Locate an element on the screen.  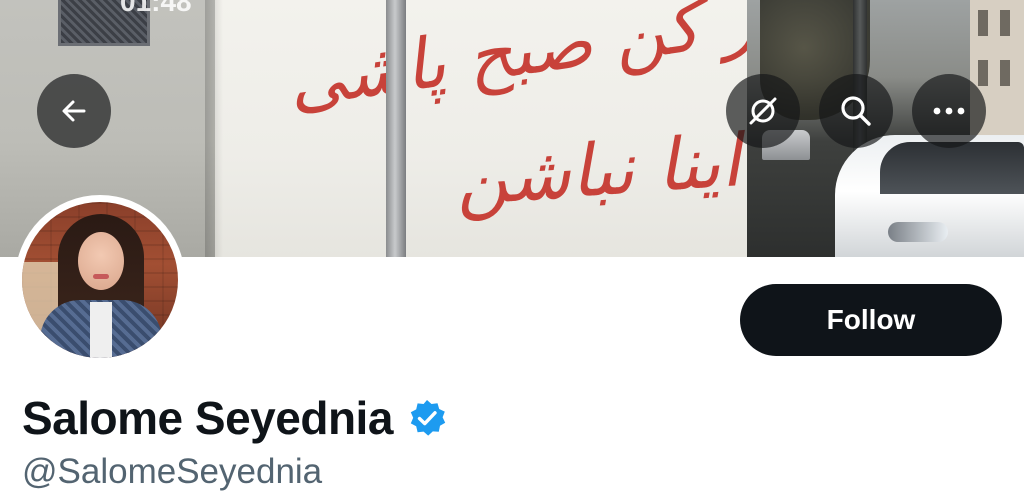
banner-car-headlight is located at coordinates (918, 232).